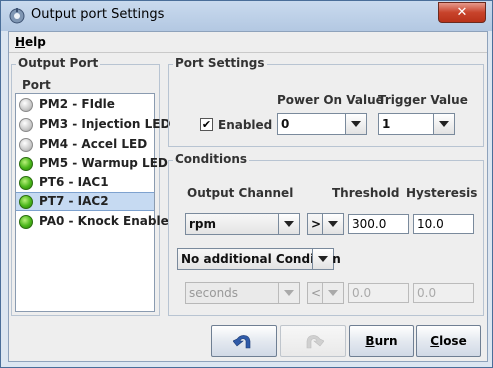  I want to click on window-title: Output port Settings, so click(98, 14).